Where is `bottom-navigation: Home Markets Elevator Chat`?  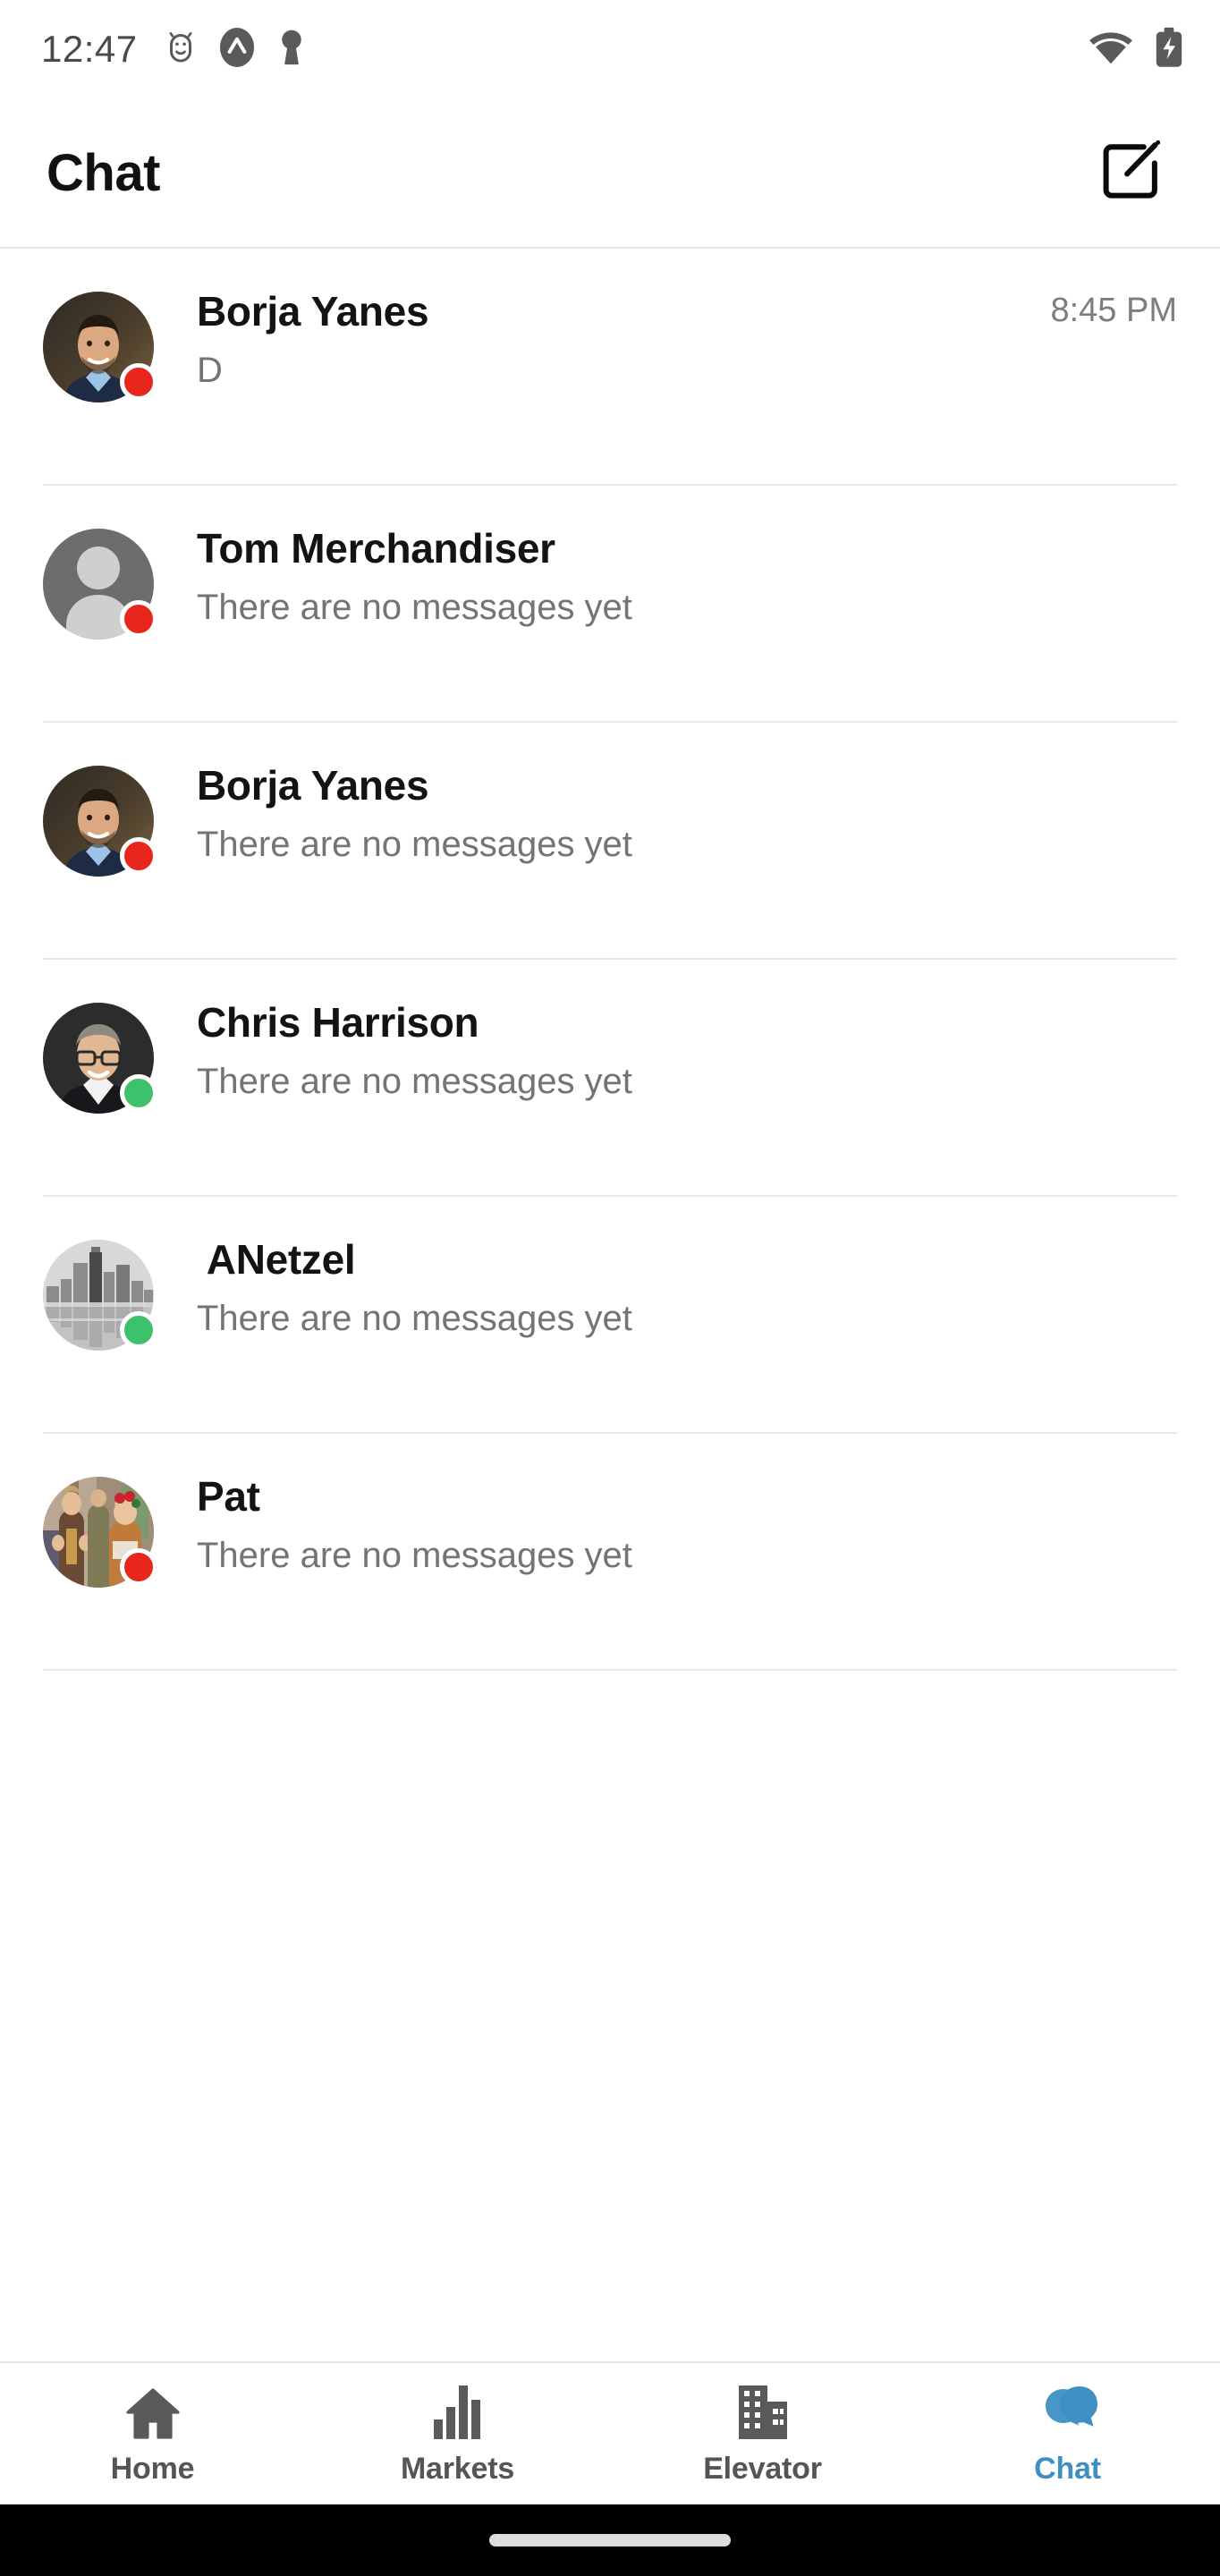
bottom-navigation: Home Markets Elevator Chat is located at coordinates (610, 2432).